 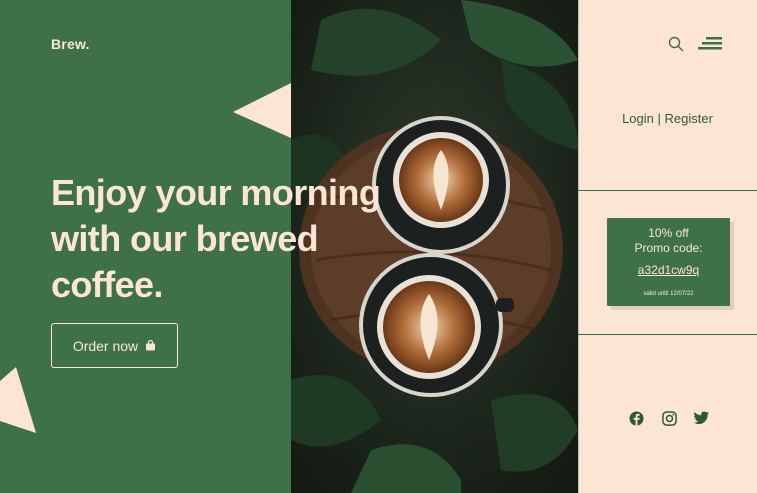 I want to click on decorative-triangle-top, so click(x=262, y=110).